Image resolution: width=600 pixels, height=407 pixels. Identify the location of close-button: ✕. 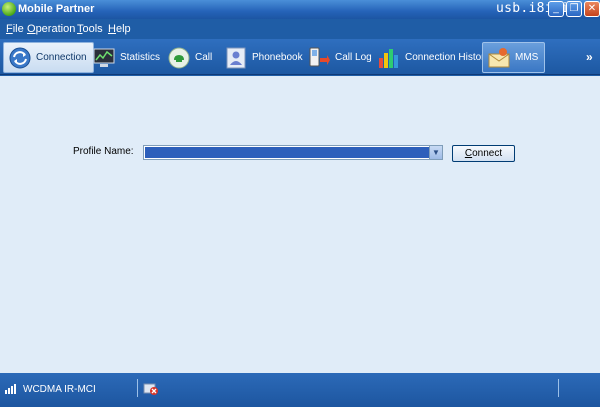
(592, 9).